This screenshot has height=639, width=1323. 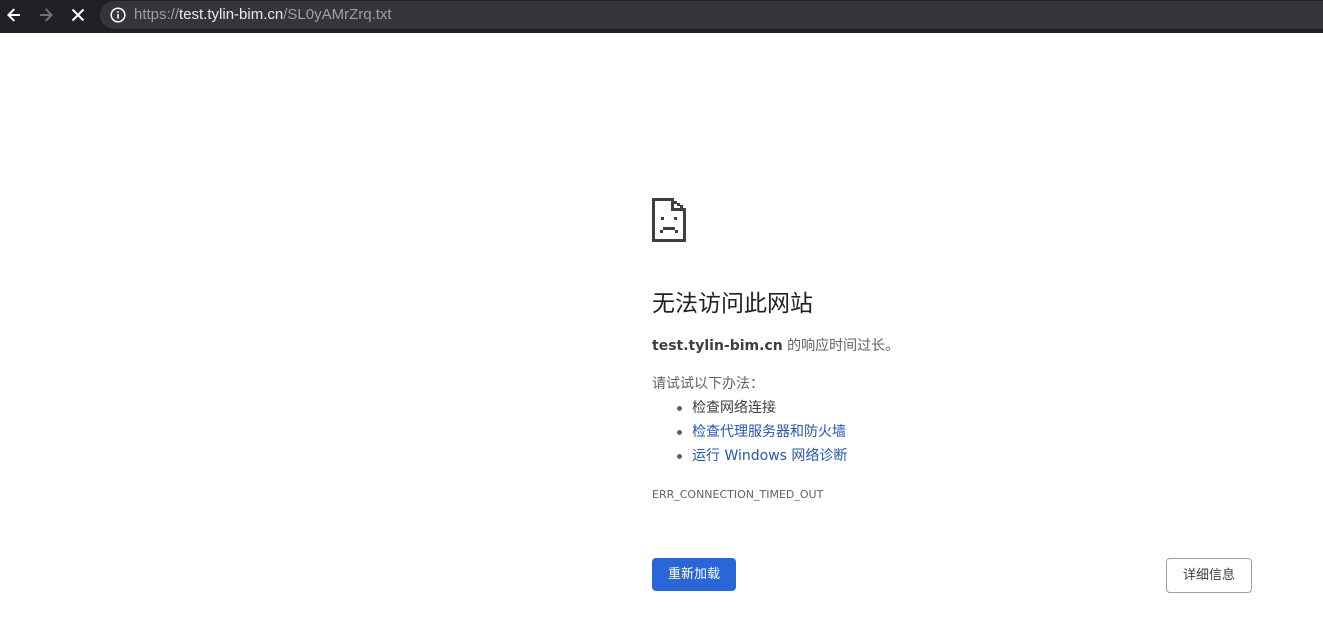 I want to click on list-item: 检查网络连接, so click(x=749, y=410).